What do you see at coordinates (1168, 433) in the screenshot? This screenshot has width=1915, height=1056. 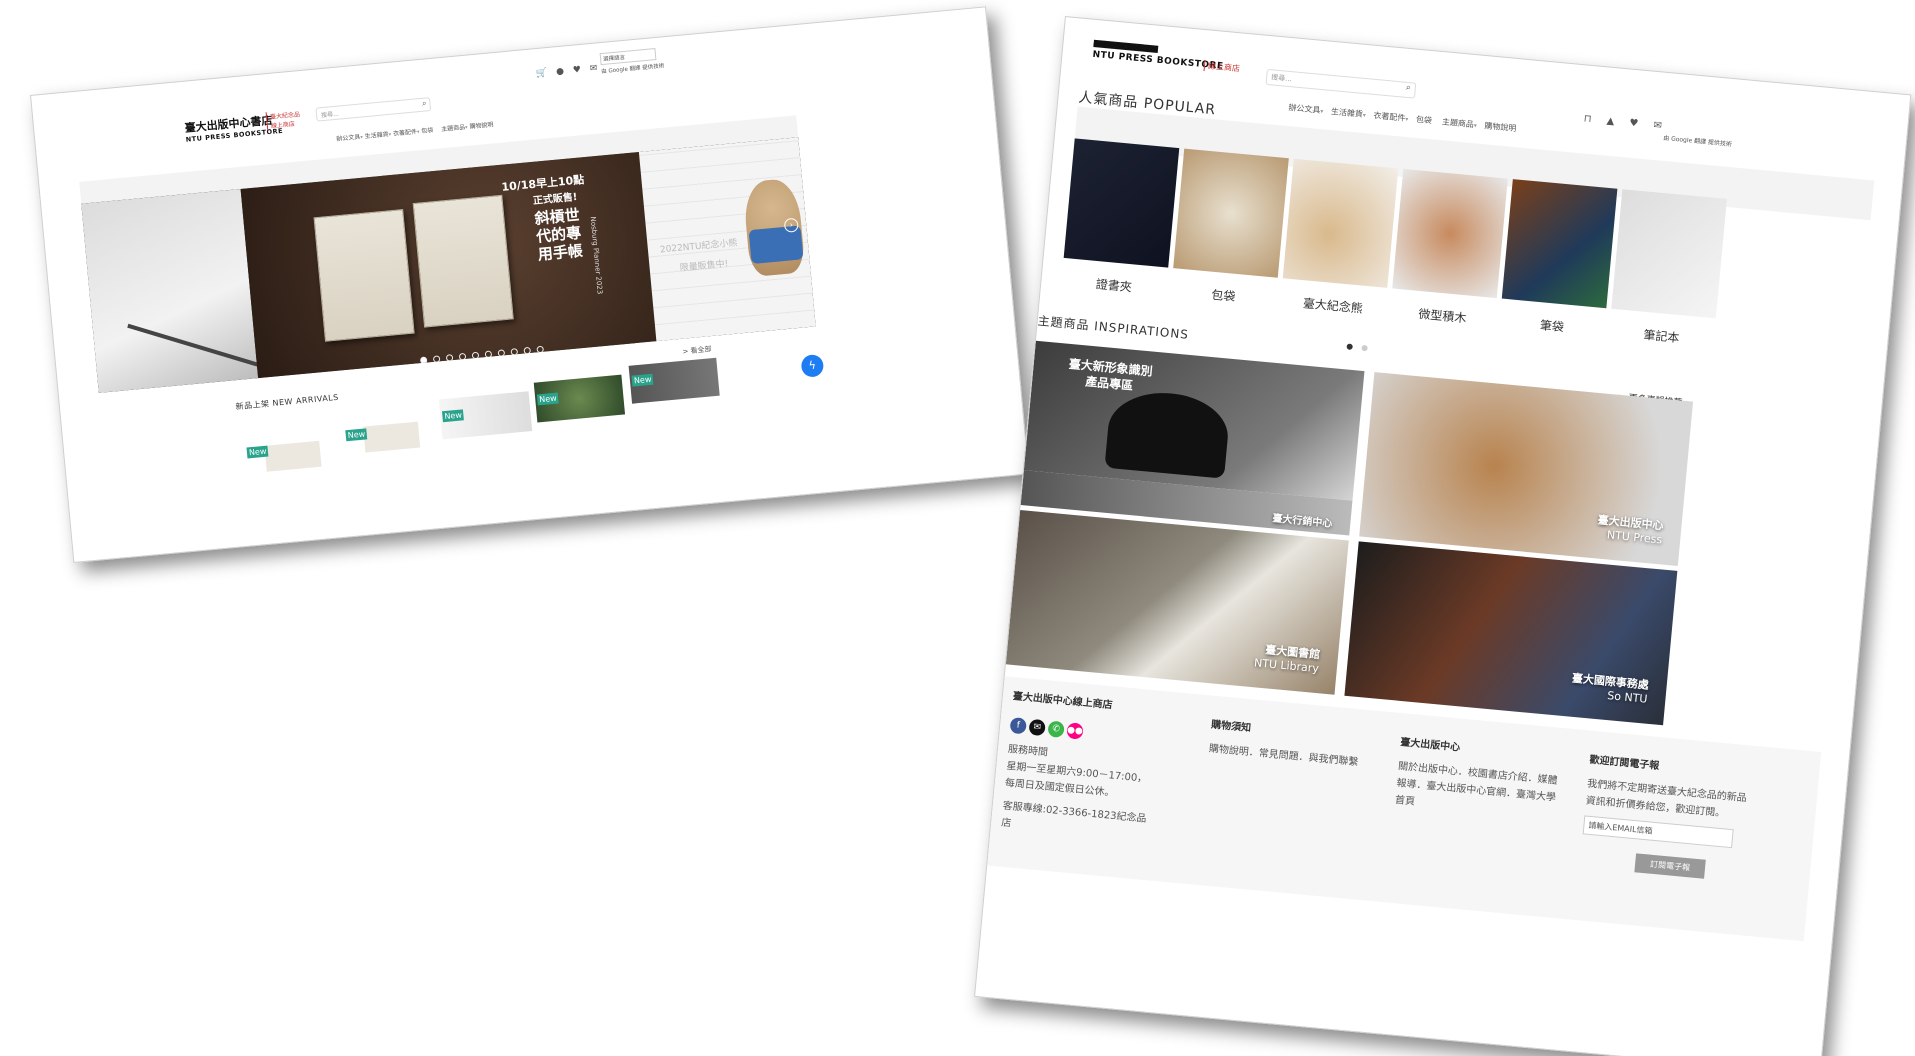 I see `cap-image` at bounding box center [1168, 433].